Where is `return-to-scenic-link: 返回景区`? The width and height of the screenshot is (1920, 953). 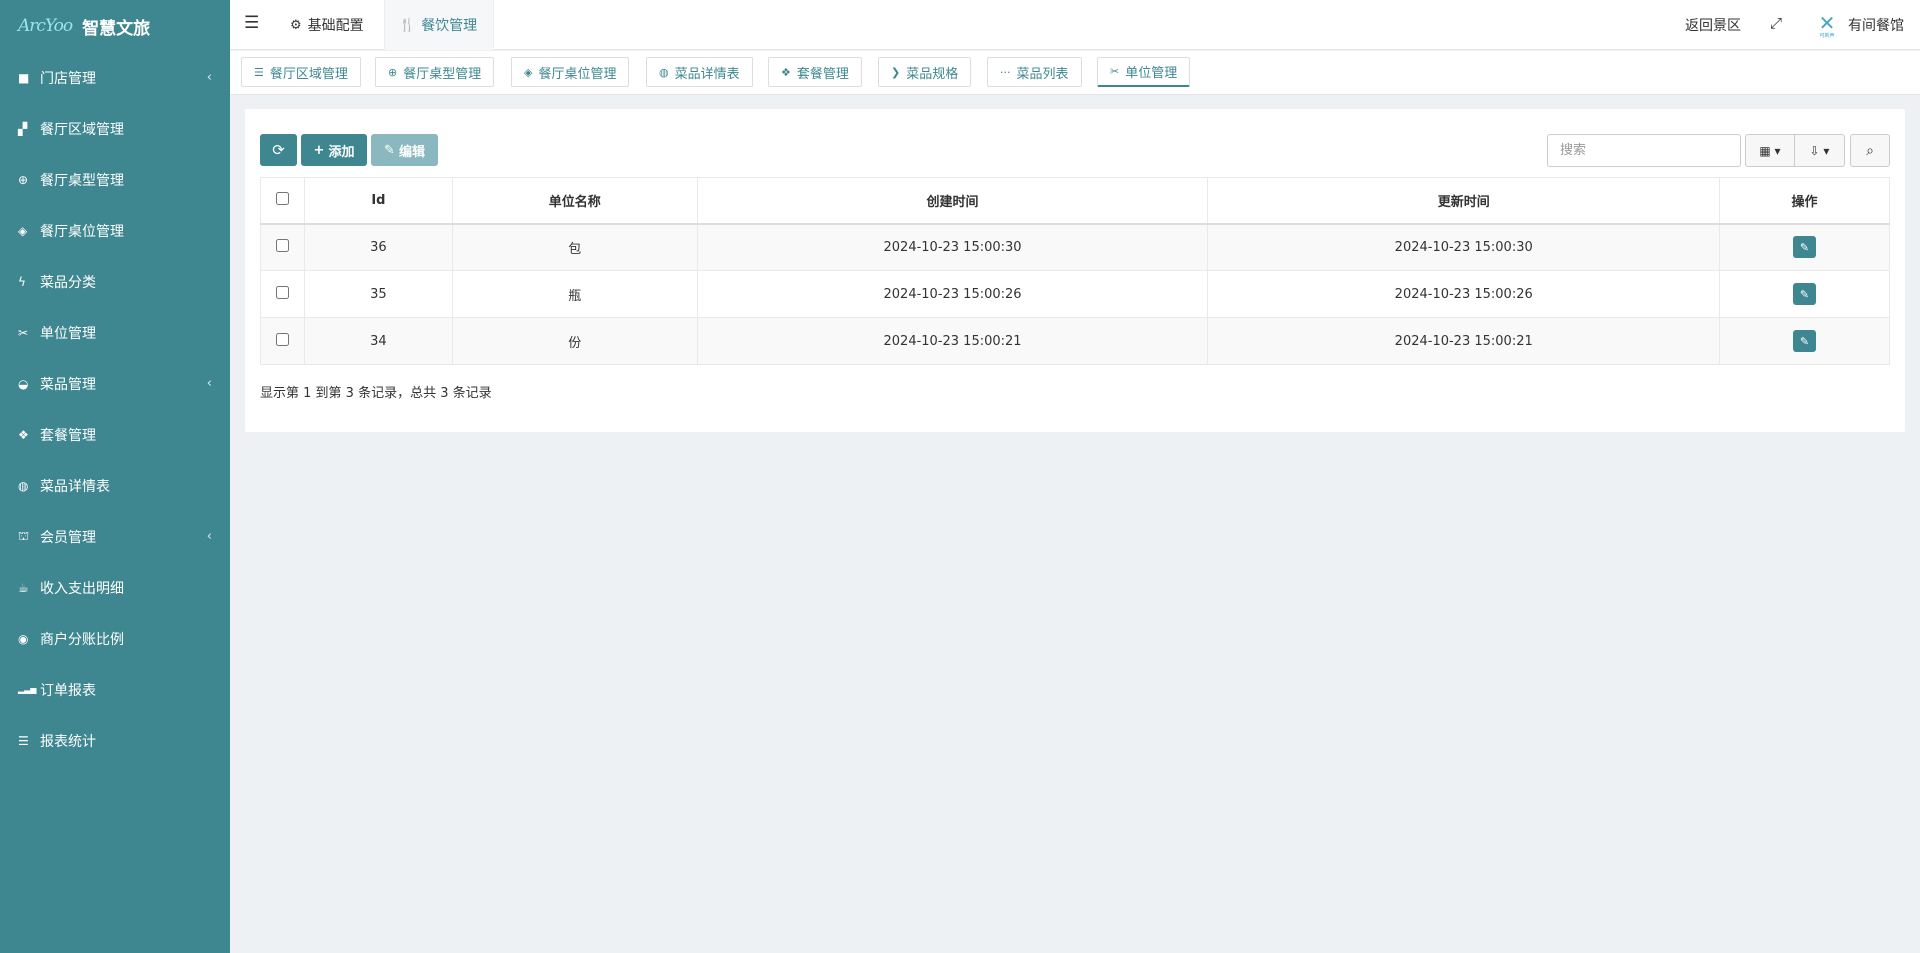 return-to-scenic-link: 返回景区 is located at coordinates (1713, 25).